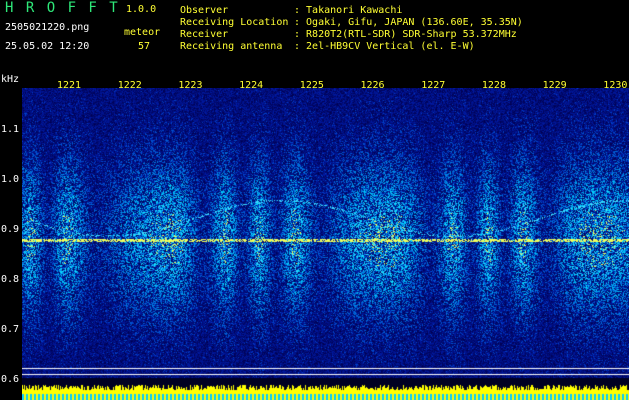 This screenshot has height=400, width=629. What do you see at coordinates (231, 46) in the screenshot?
I see `station-key-antenna: Receiving antenna` at bounding box center [231, 46].